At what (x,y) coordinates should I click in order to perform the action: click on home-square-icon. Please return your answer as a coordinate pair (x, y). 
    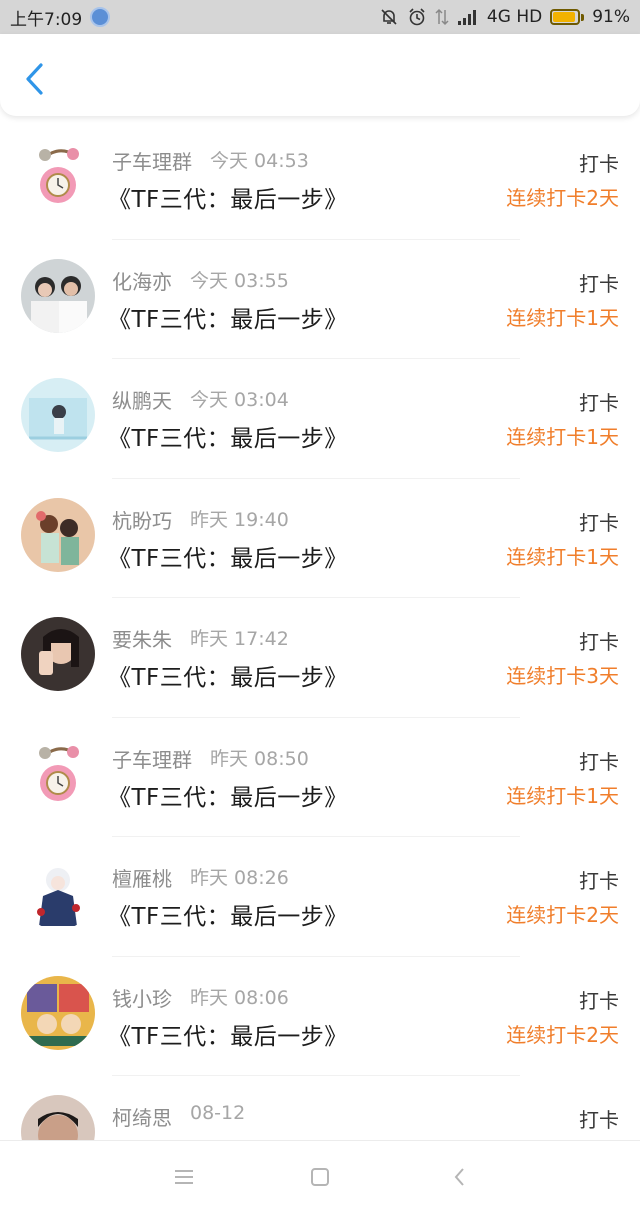
    Looking at the image, I should click on (320, 1177).